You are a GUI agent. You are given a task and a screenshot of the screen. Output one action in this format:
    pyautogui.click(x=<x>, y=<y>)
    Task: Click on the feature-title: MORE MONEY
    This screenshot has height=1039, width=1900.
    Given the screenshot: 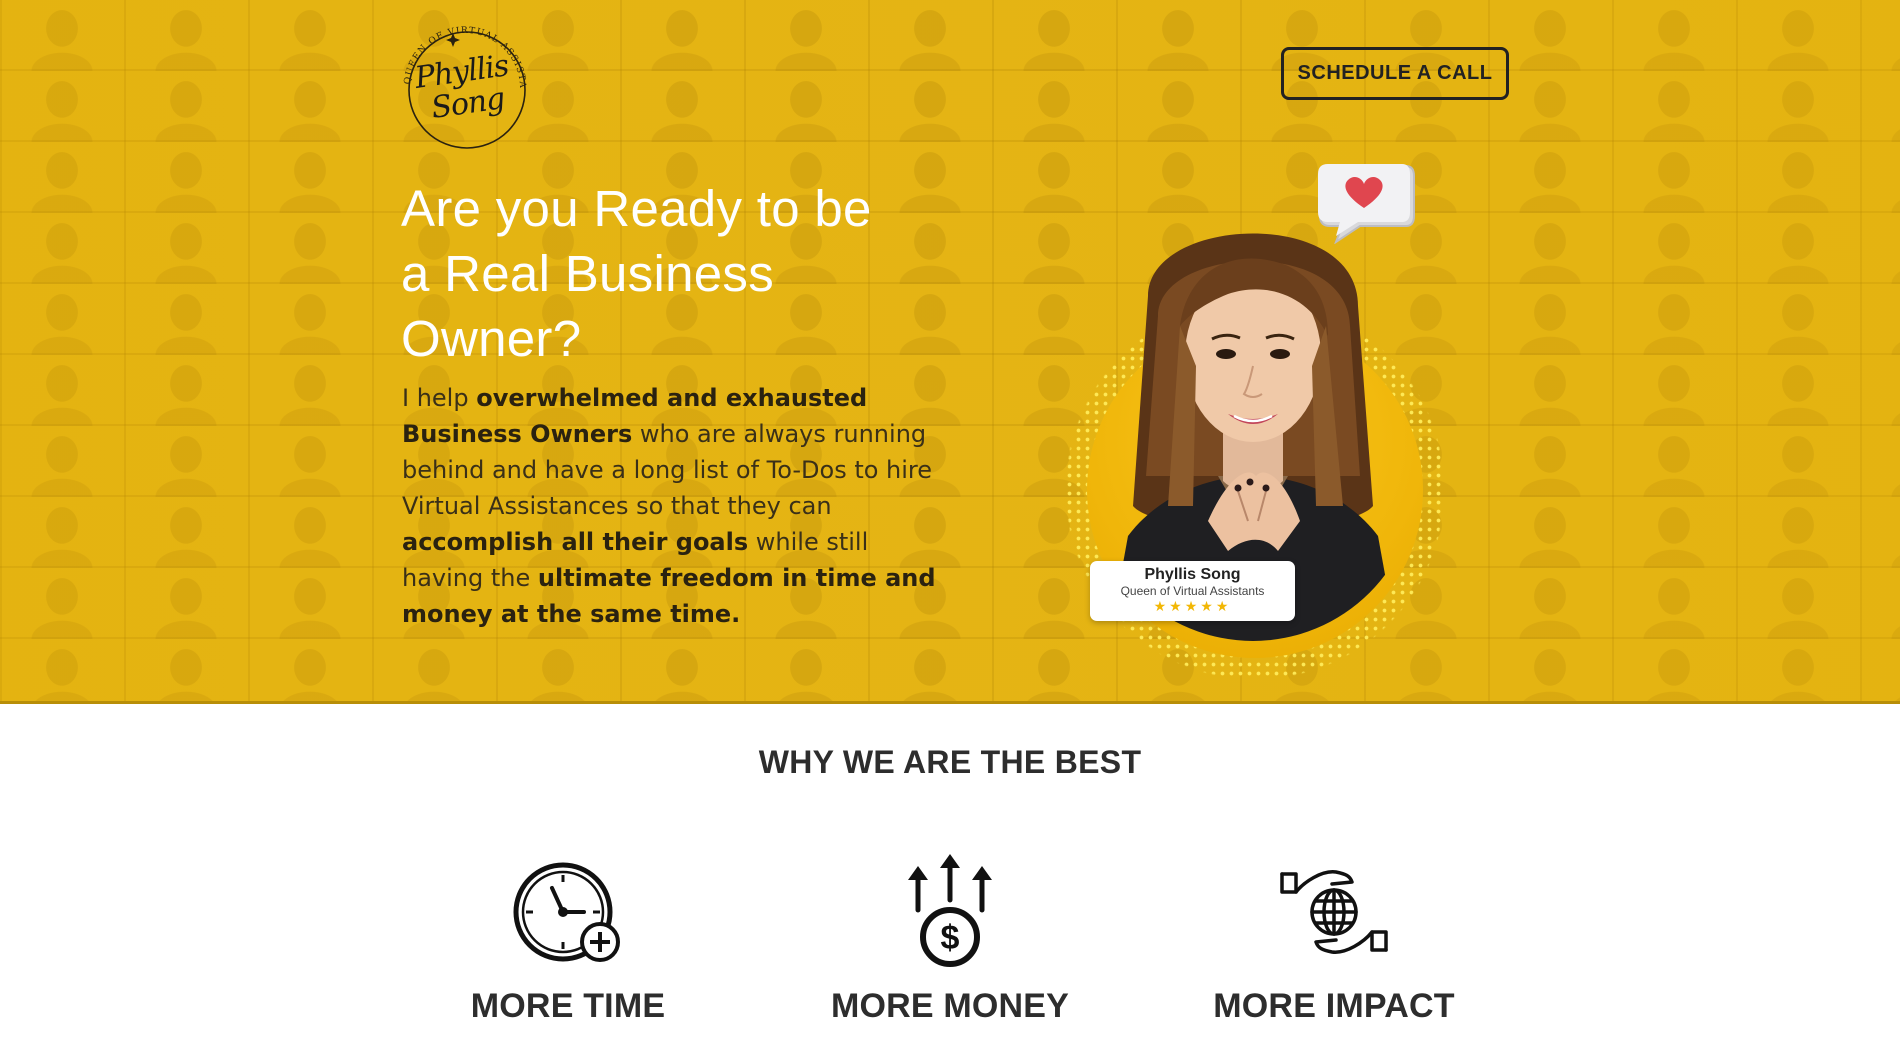 What is the action you would take?
    pyautogui.click(x=950, y=1006)
    